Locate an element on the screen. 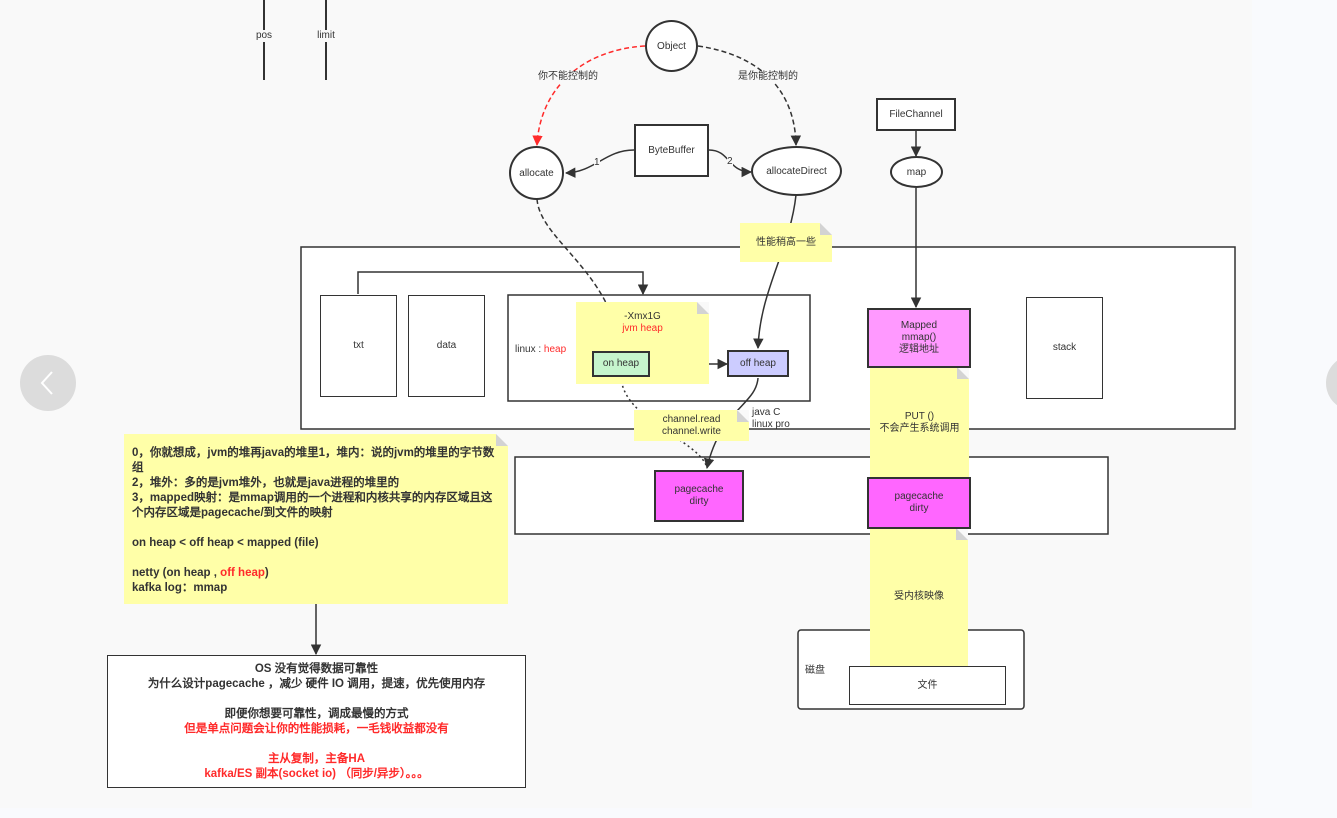 The width and height of the screenshot is (1337, 818). off-heap-node: off heap is located at coordinates (758, 363).